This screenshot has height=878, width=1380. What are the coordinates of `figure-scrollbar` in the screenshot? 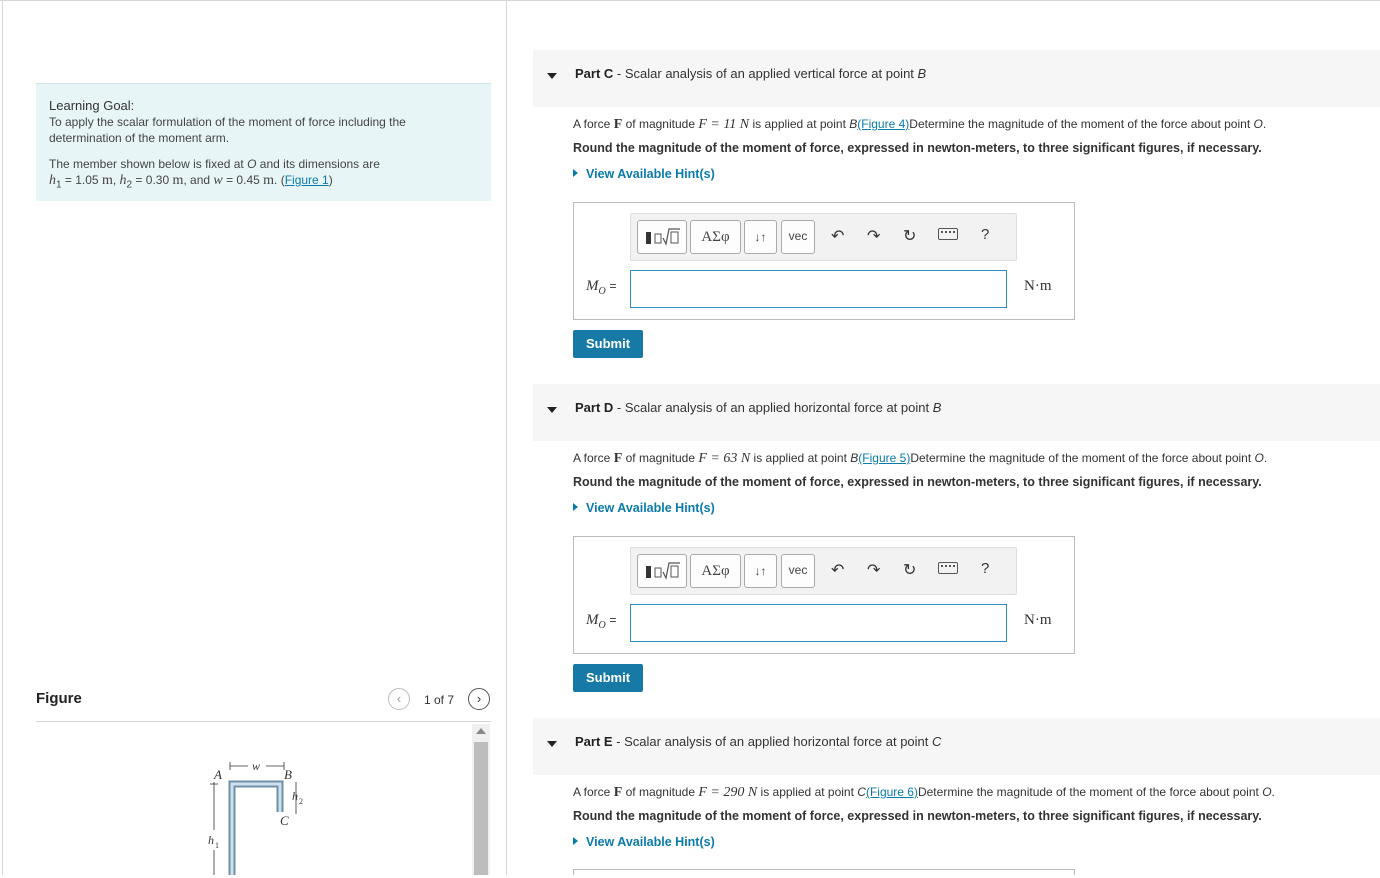 It's located at (481, 799).